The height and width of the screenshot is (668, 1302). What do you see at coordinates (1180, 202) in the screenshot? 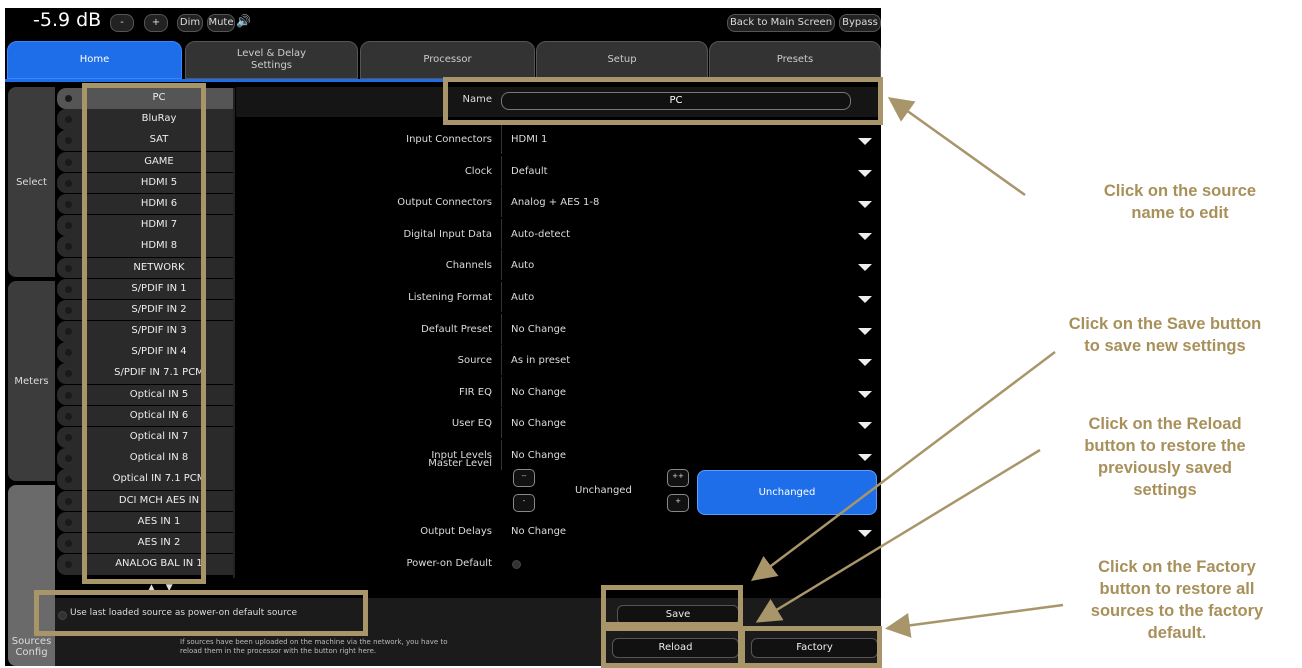
I see `annotation-edit-name: Click on the source name to edit` at bounding box center [1180, 202].